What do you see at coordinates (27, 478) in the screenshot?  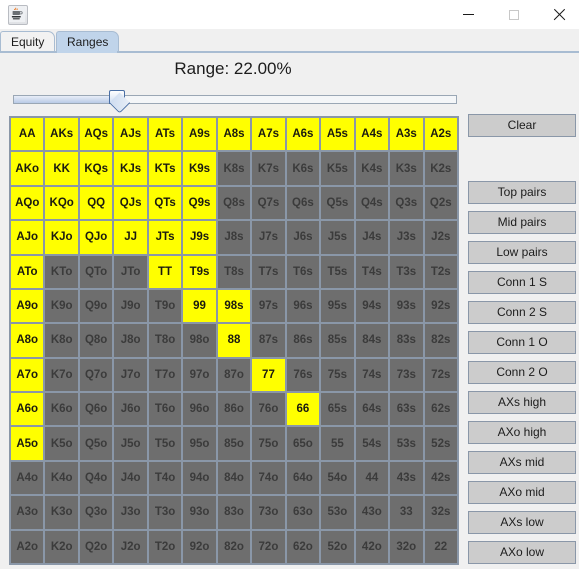 I see `hand-cell: A4o` at bounding box center [27, 478].